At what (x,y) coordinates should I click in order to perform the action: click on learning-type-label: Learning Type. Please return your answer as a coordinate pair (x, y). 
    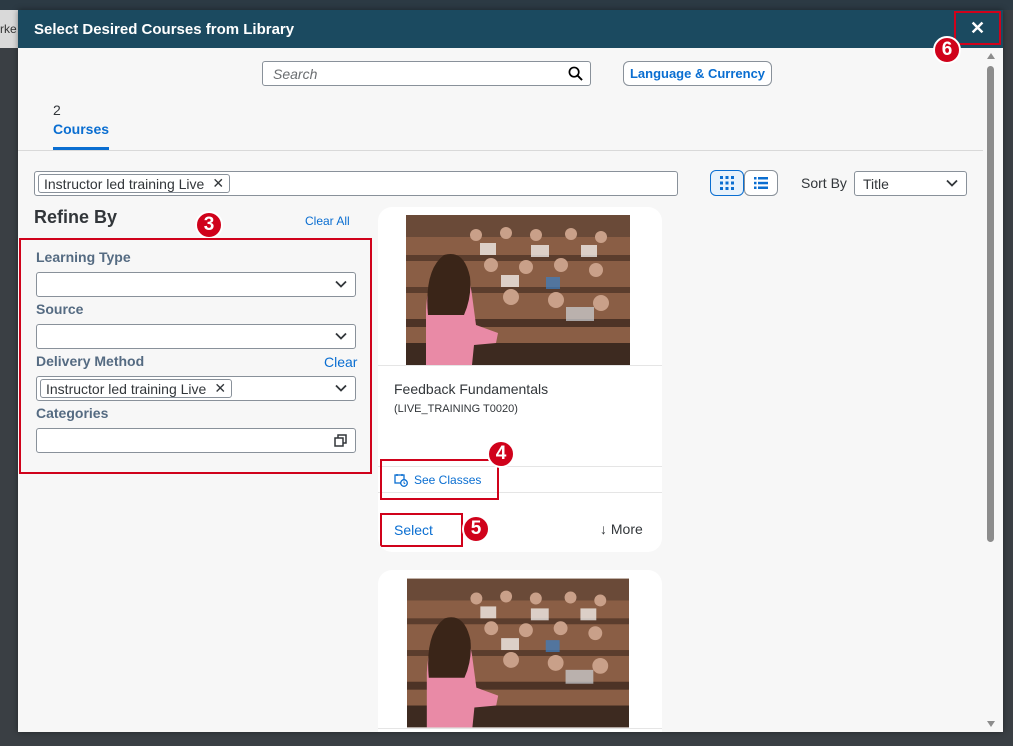
    Looking at the image, I should click on (83, 257).